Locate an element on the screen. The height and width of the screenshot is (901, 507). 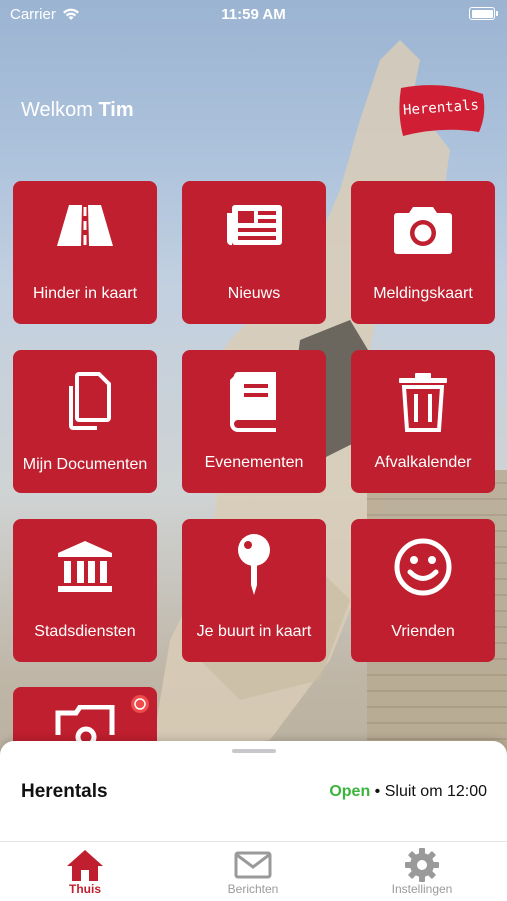
newspaper-icon is located at coordinates (254, 225).